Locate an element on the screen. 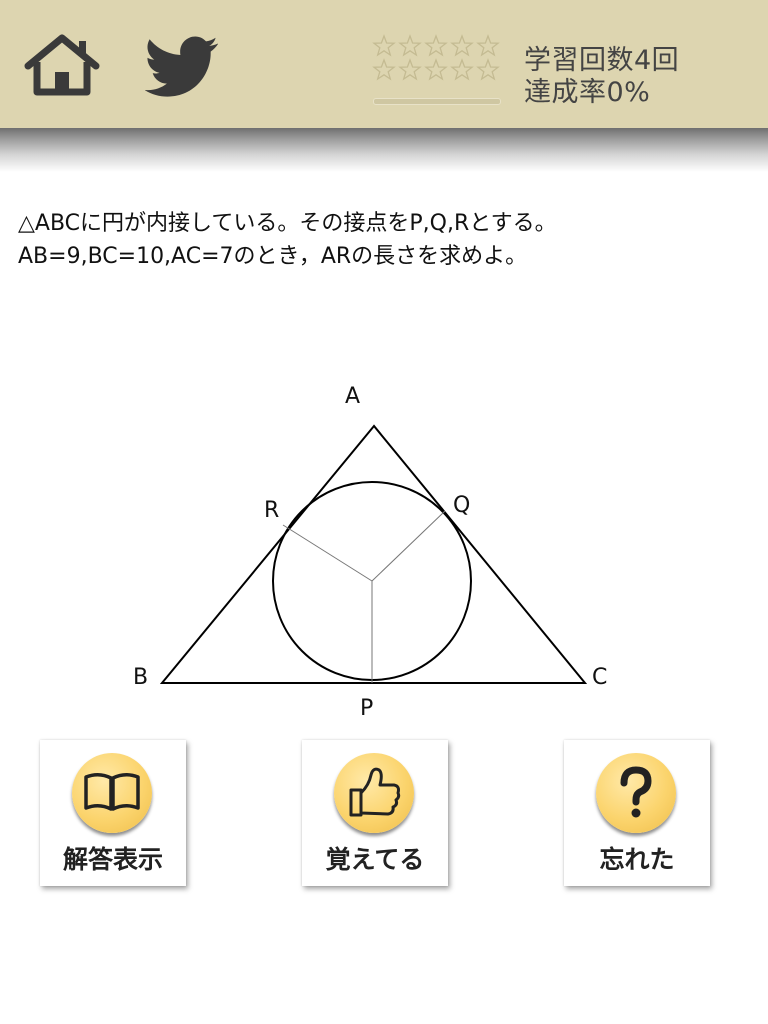 The width and height of the screenshot is (768, 1024). remembered-label: 覚えてる is located at coordinates (375, 859).